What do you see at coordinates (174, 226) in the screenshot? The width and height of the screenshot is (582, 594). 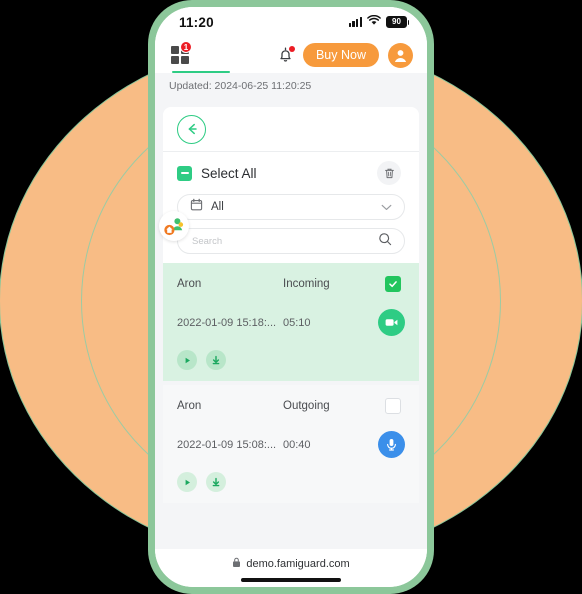 I see `family-guard-widget-icon` at bounding box center [174, 226].